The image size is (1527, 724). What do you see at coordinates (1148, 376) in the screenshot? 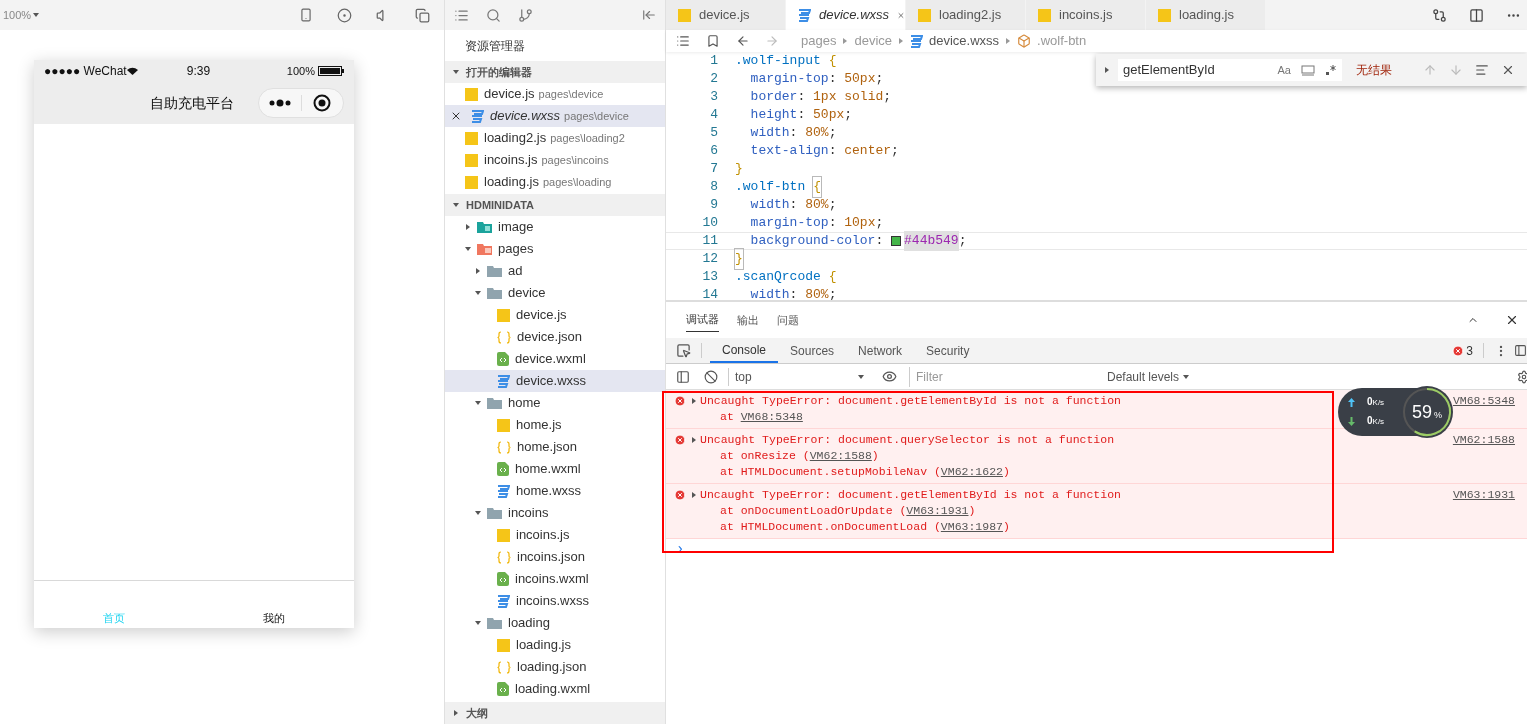
I see `levels-dropdown: Default levels` at bounding box center [1148, 376].